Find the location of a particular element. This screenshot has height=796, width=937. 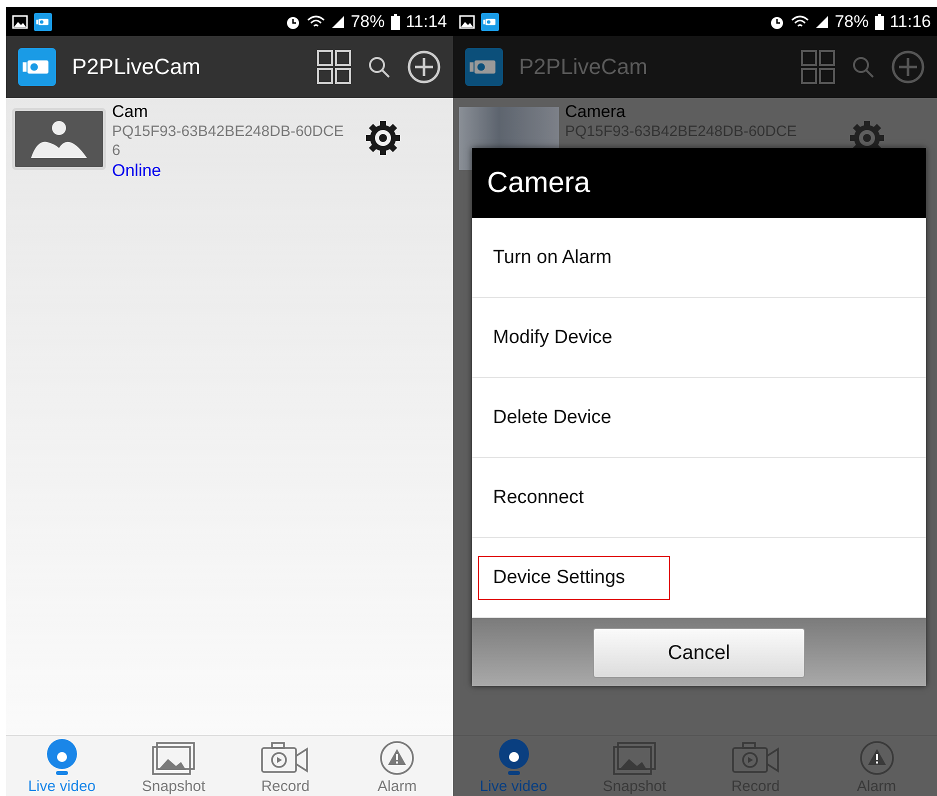

nav-tab: Record is located at coordinates (286, 766).